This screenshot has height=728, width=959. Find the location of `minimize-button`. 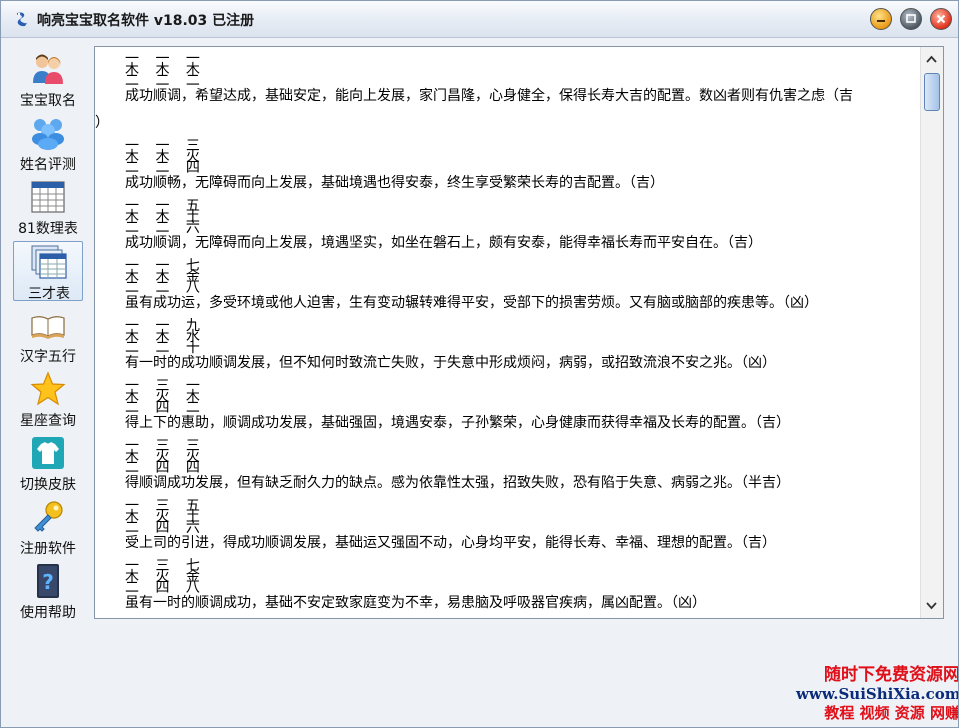

minimize-button is located at coordinates (881, 19).